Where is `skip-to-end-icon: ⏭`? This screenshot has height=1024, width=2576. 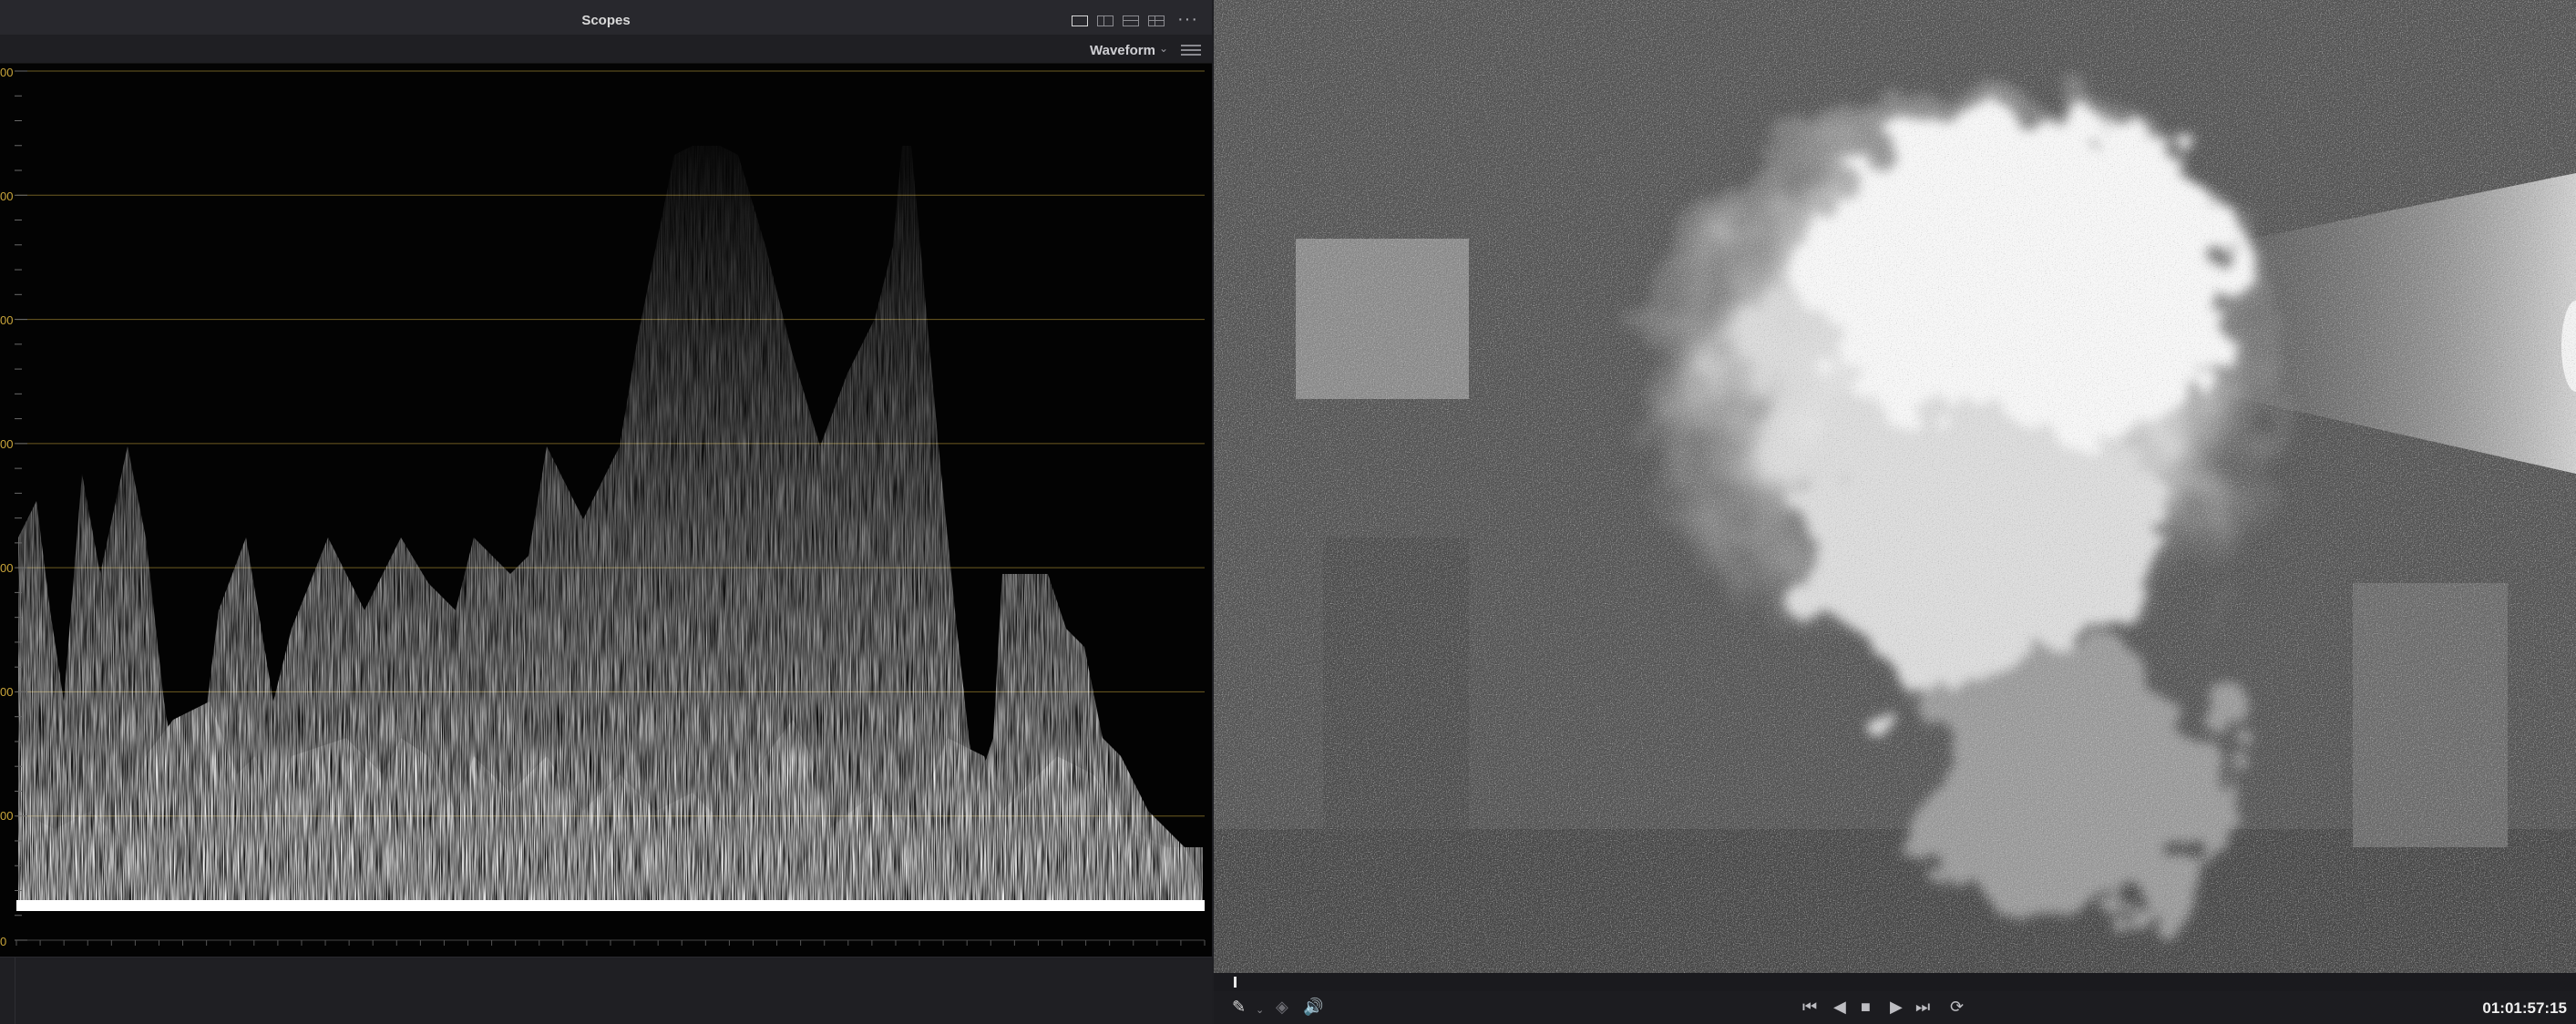 skip-to-end-icon: ⏭ is located at coordinates (1922, 1007).